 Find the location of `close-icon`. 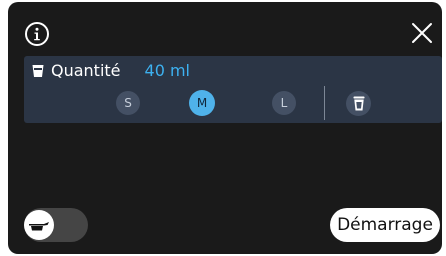

close-icon is located at coordinates (422, 33).